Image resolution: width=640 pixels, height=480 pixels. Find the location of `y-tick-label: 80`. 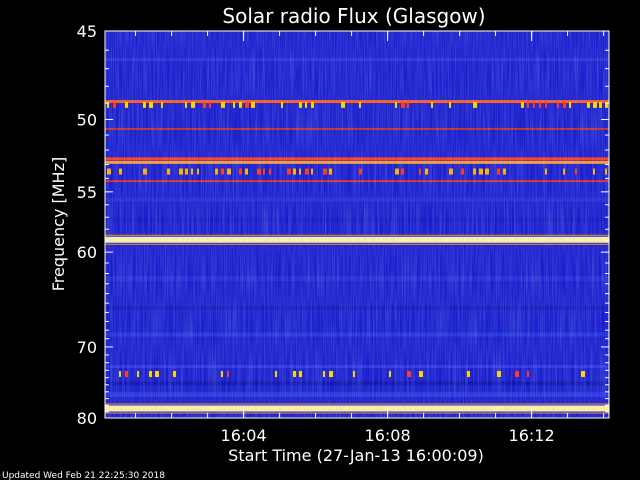

y-tick-label: 80 is located at coordinates (87, 418).